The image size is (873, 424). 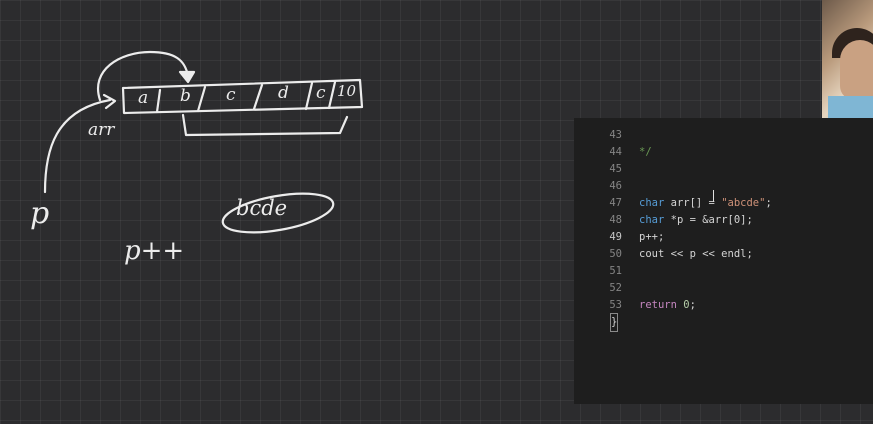 What do you see at coordinates (154, 251) in the screenshot?
I see `increment-label: p++` at bounding box center [154, 251].